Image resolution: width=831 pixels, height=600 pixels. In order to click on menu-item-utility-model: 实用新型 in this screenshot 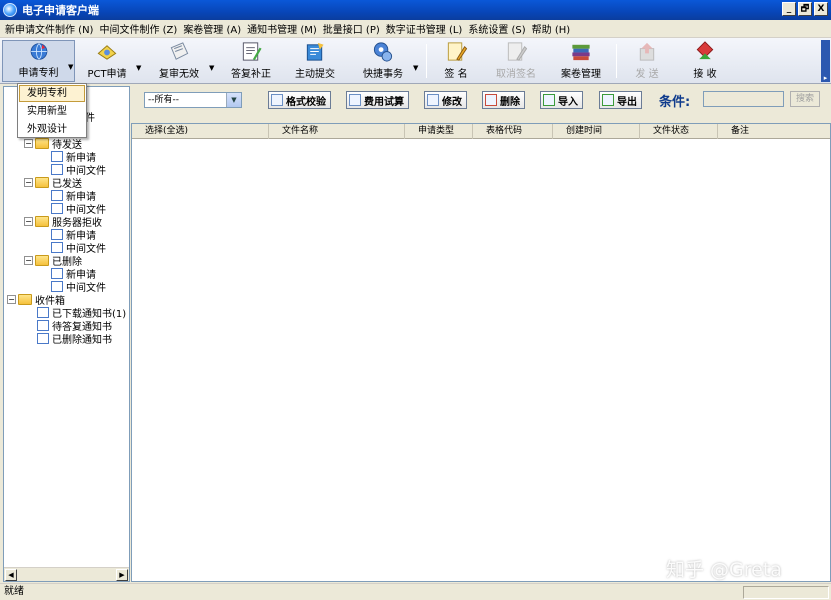, I will do `click(52, 111)`.